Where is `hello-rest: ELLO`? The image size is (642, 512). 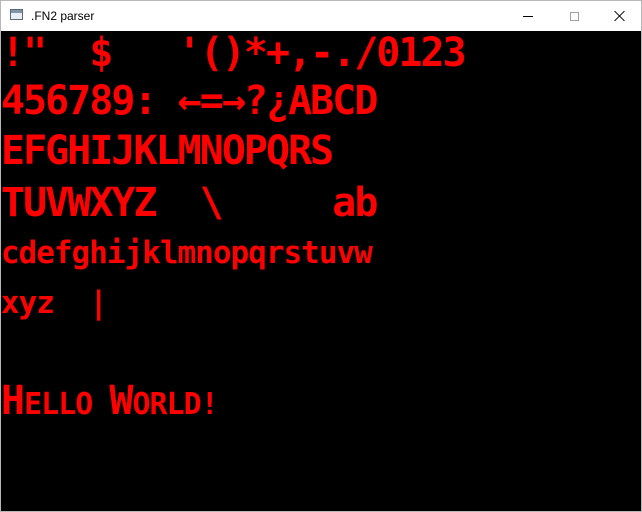 hello-rest: ELLO is located at coordinates (67, 404).